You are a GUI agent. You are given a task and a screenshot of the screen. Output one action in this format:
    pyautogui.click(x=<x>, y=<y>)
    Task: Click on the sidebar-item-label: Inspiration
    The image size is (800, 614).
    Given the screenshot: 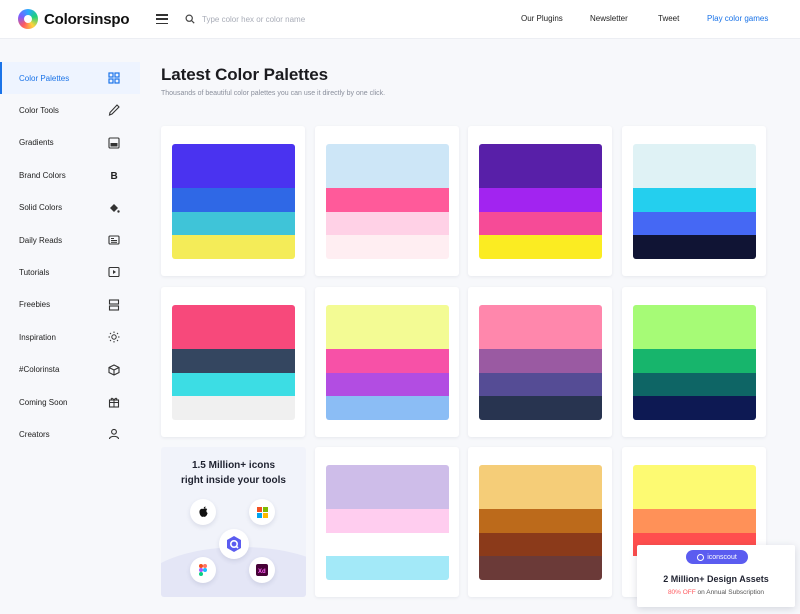 What is the action you would take?
    pyautogui.click(x=37, y=337)
    